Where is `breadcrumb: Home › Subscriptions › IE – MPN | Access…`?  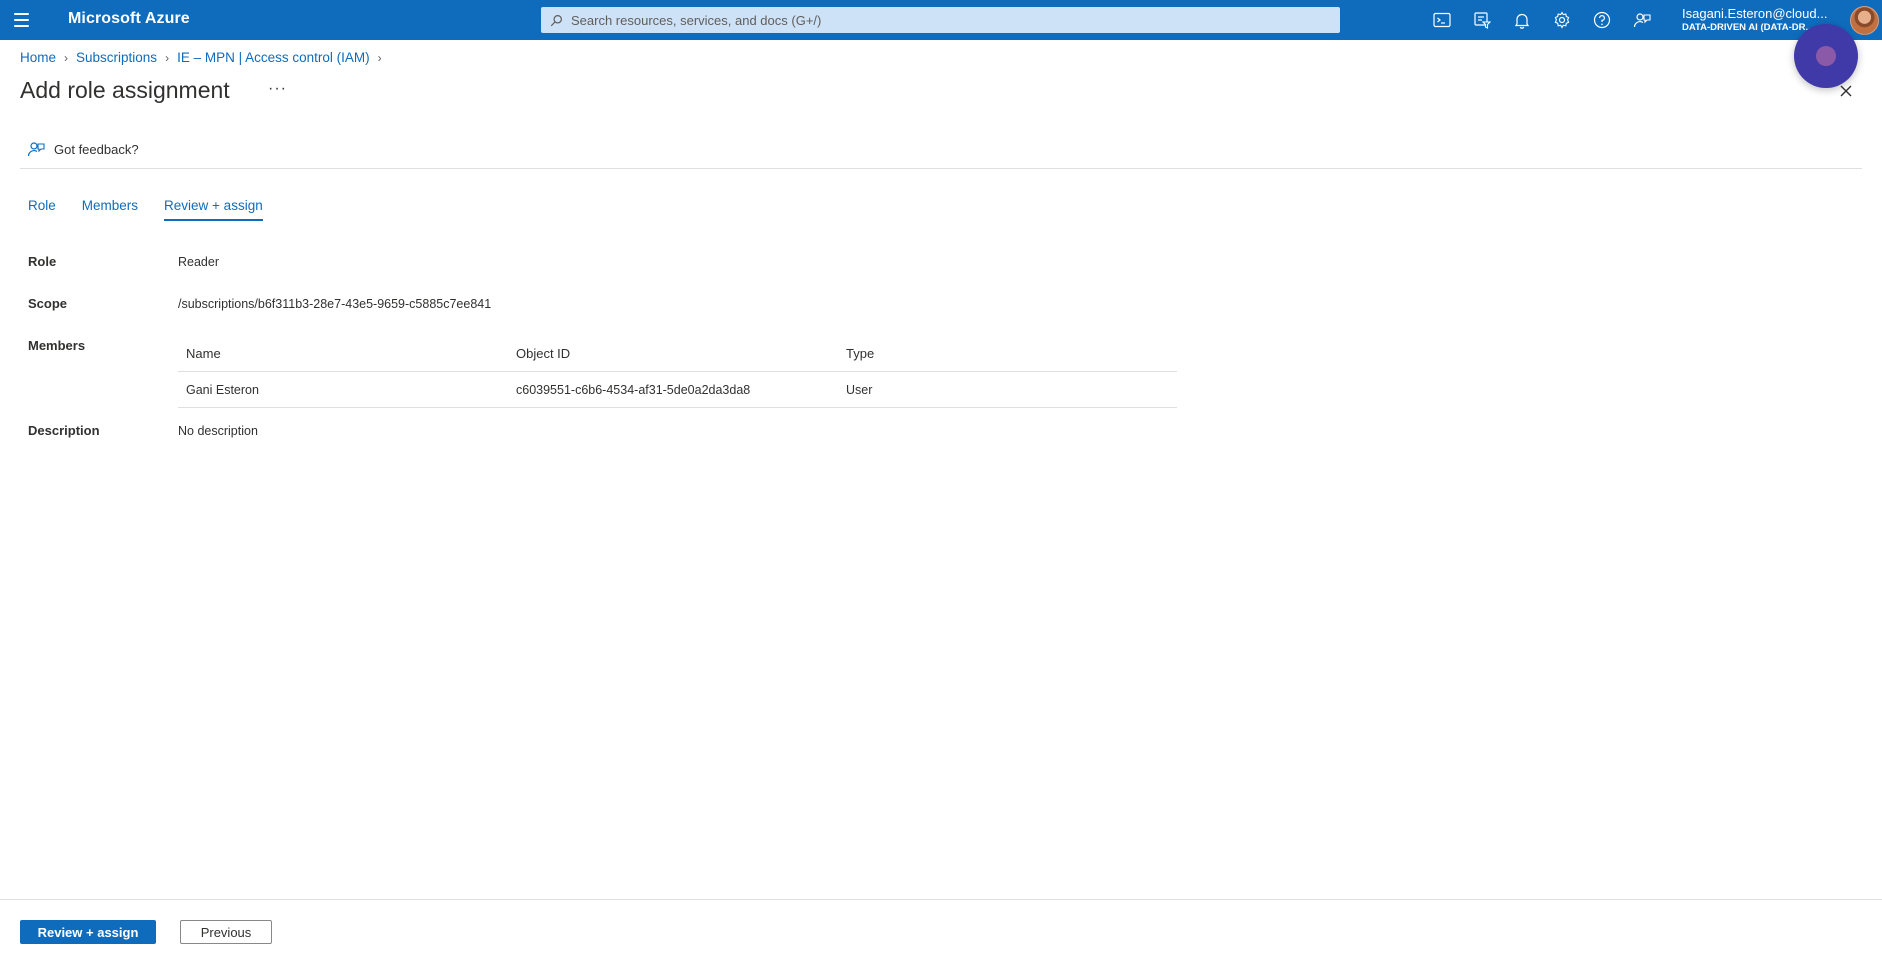
breadcrumb: Home › Subscriptions › IE – MPN | Access… is located at coordinates (205, 57).